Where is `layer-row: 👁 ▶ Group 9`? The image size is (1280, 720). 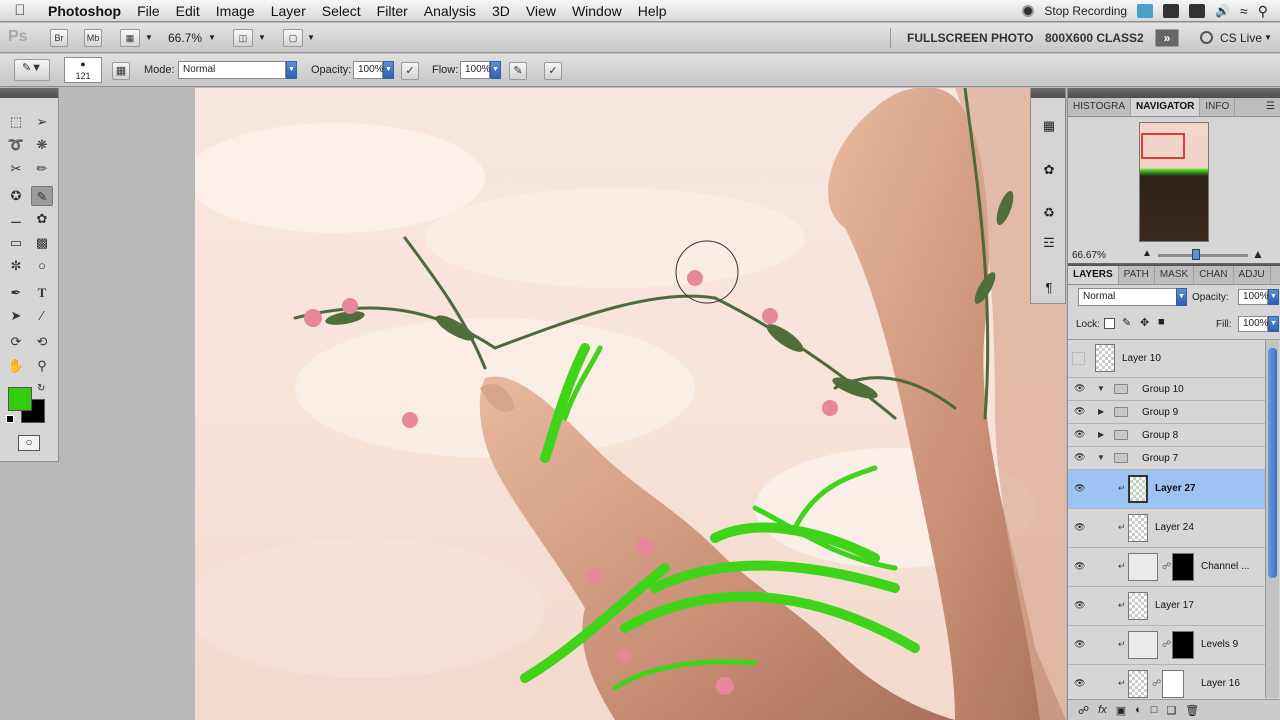
layer-row: 👁 ▶ Group 9 is located at coordinates (1166, 412).